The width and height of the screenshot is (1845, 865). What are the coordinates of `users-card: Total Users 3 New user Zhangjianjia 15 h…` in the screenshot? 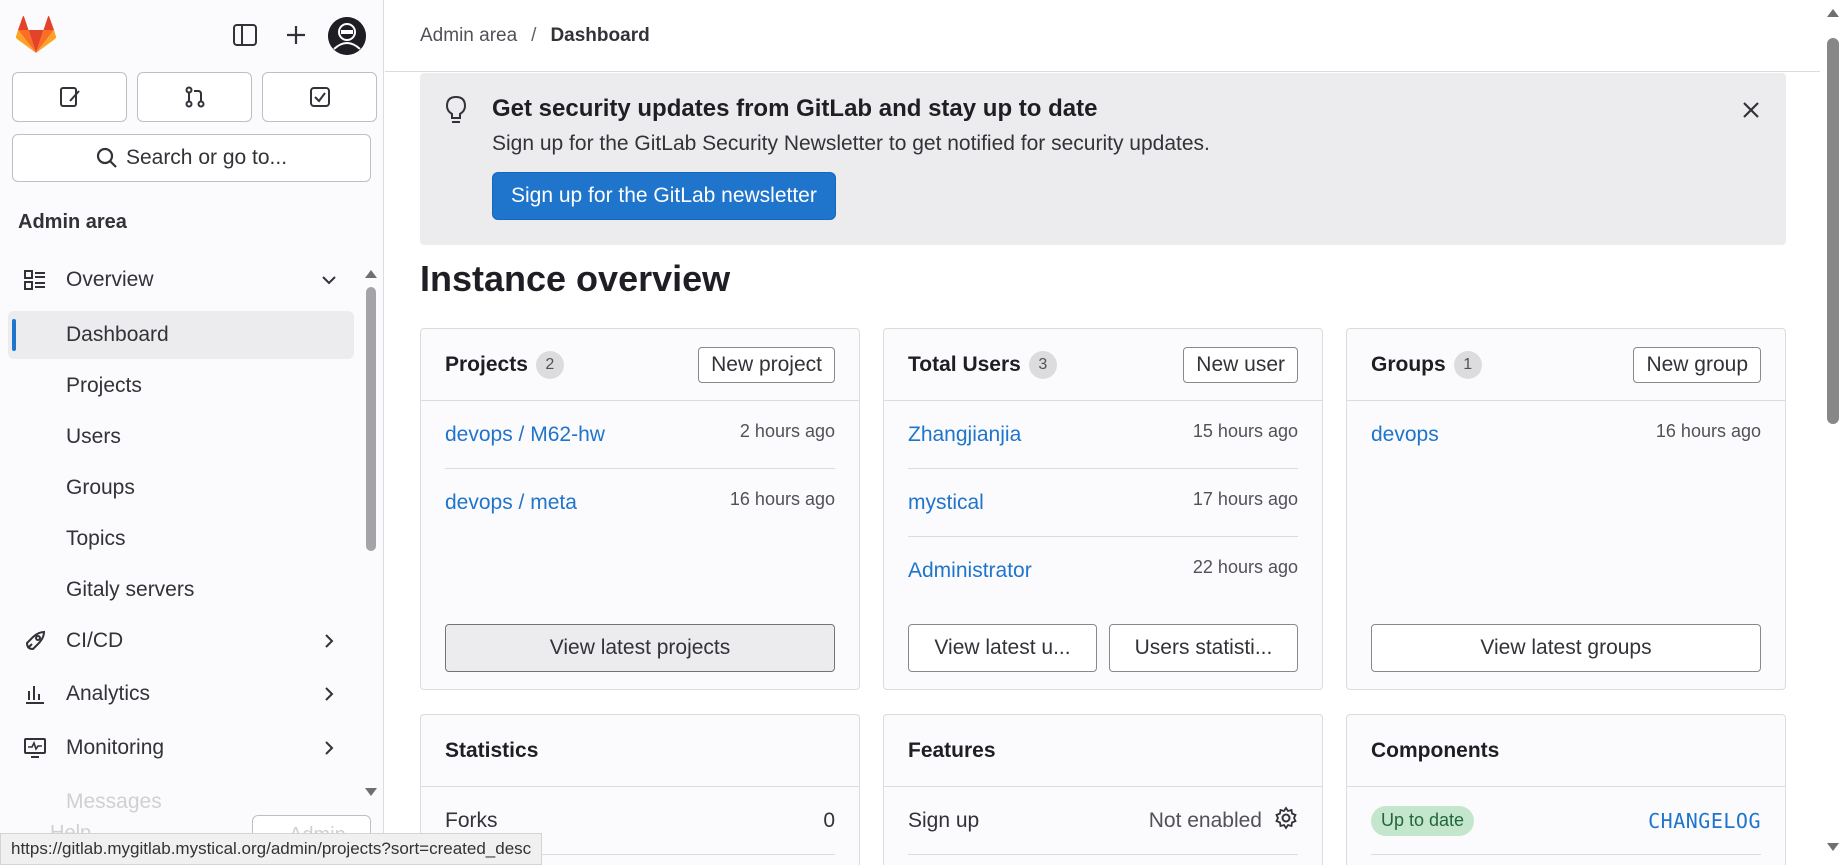 It's located at (1103, 509).